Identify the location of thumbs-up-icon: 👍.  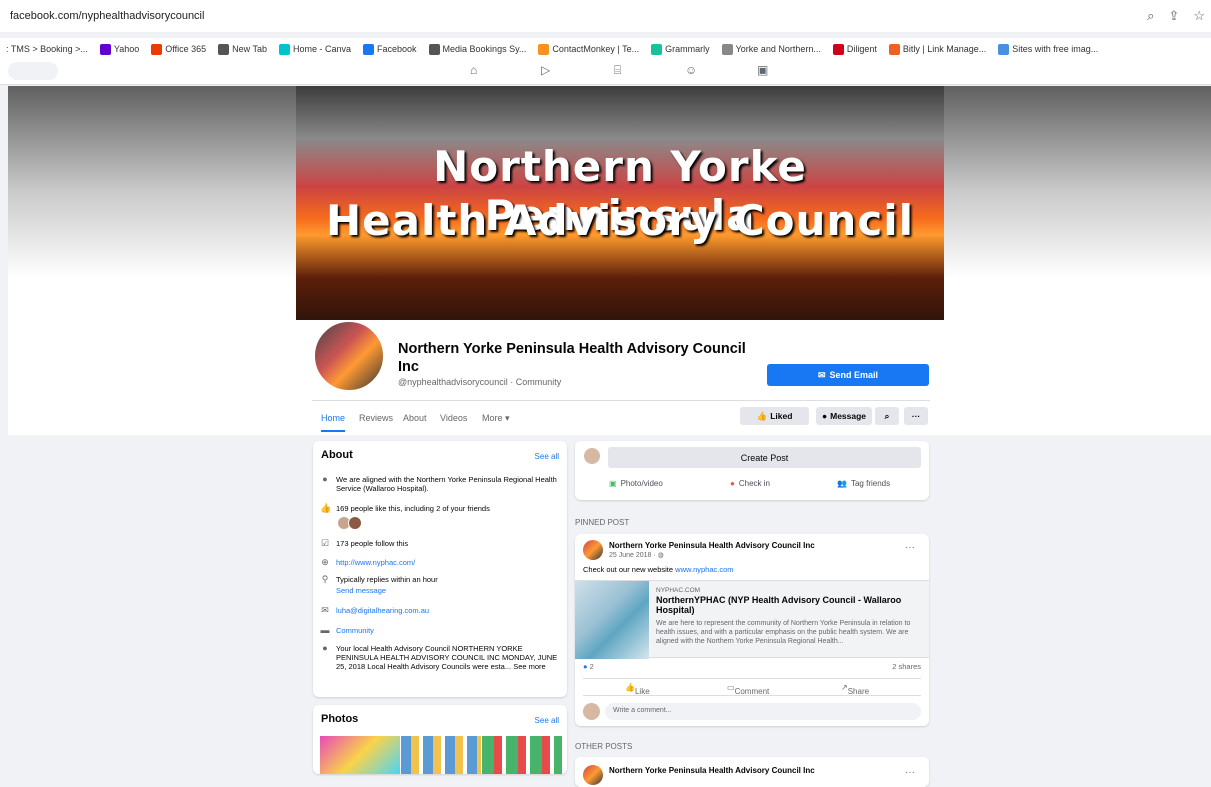
(762, 415).